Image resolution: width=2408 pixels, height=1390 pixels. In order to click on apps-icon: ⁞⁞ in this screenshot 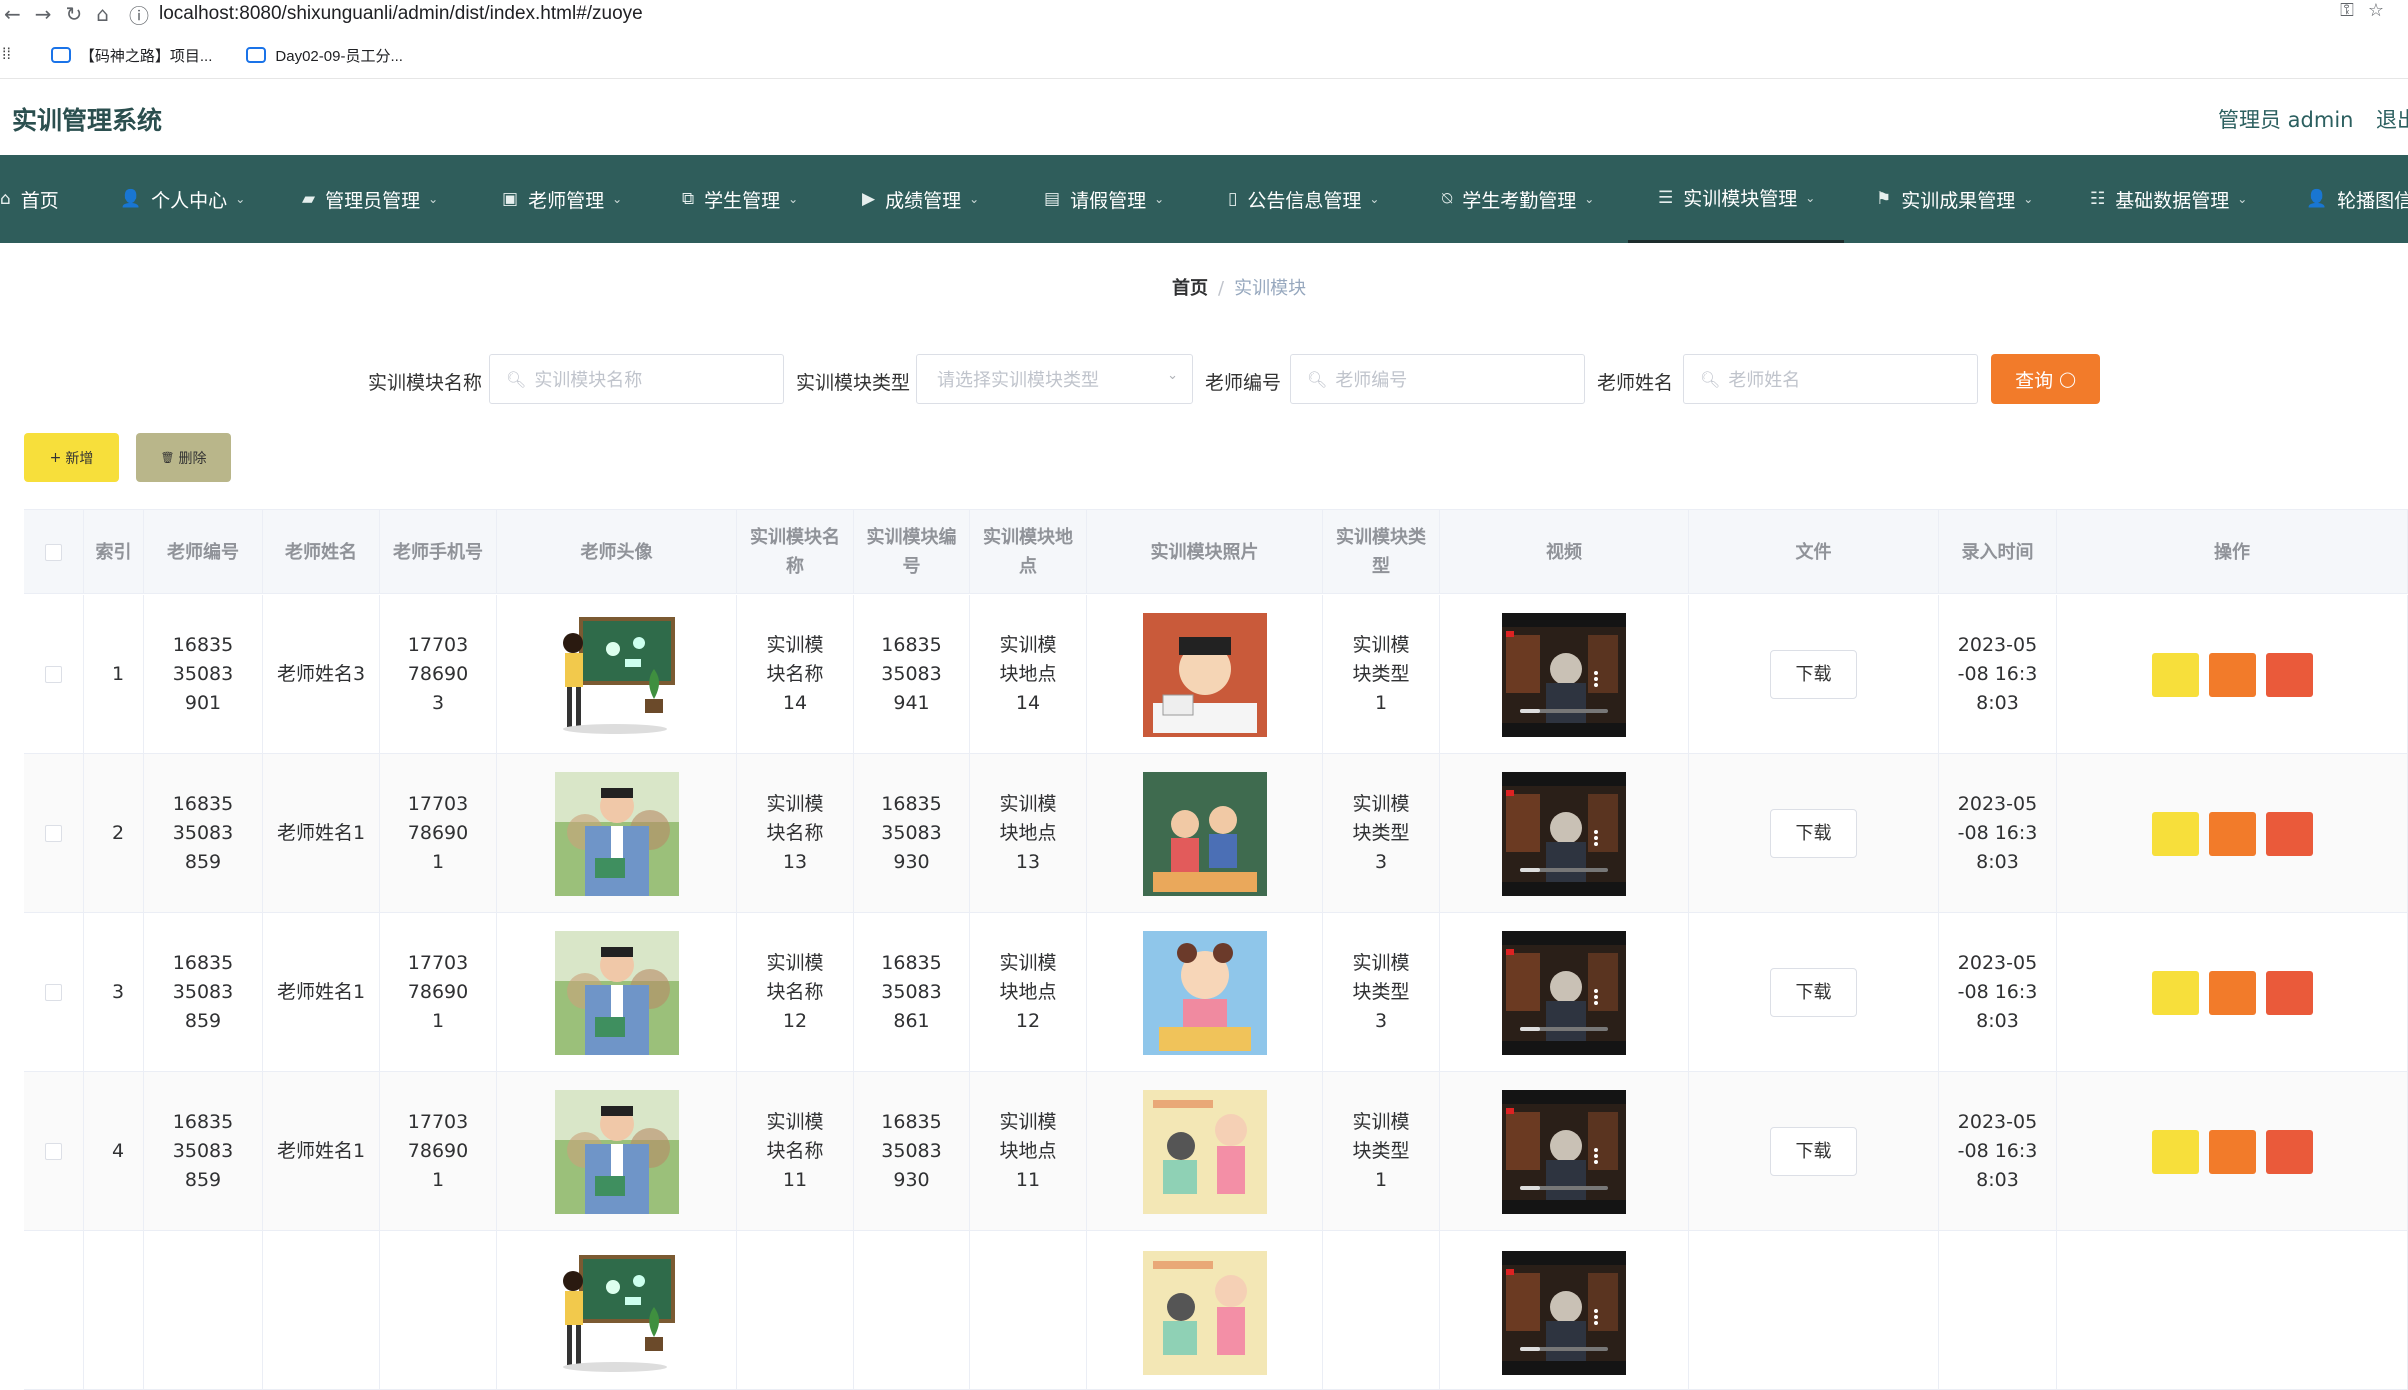, I will do `click(6, 55)`.